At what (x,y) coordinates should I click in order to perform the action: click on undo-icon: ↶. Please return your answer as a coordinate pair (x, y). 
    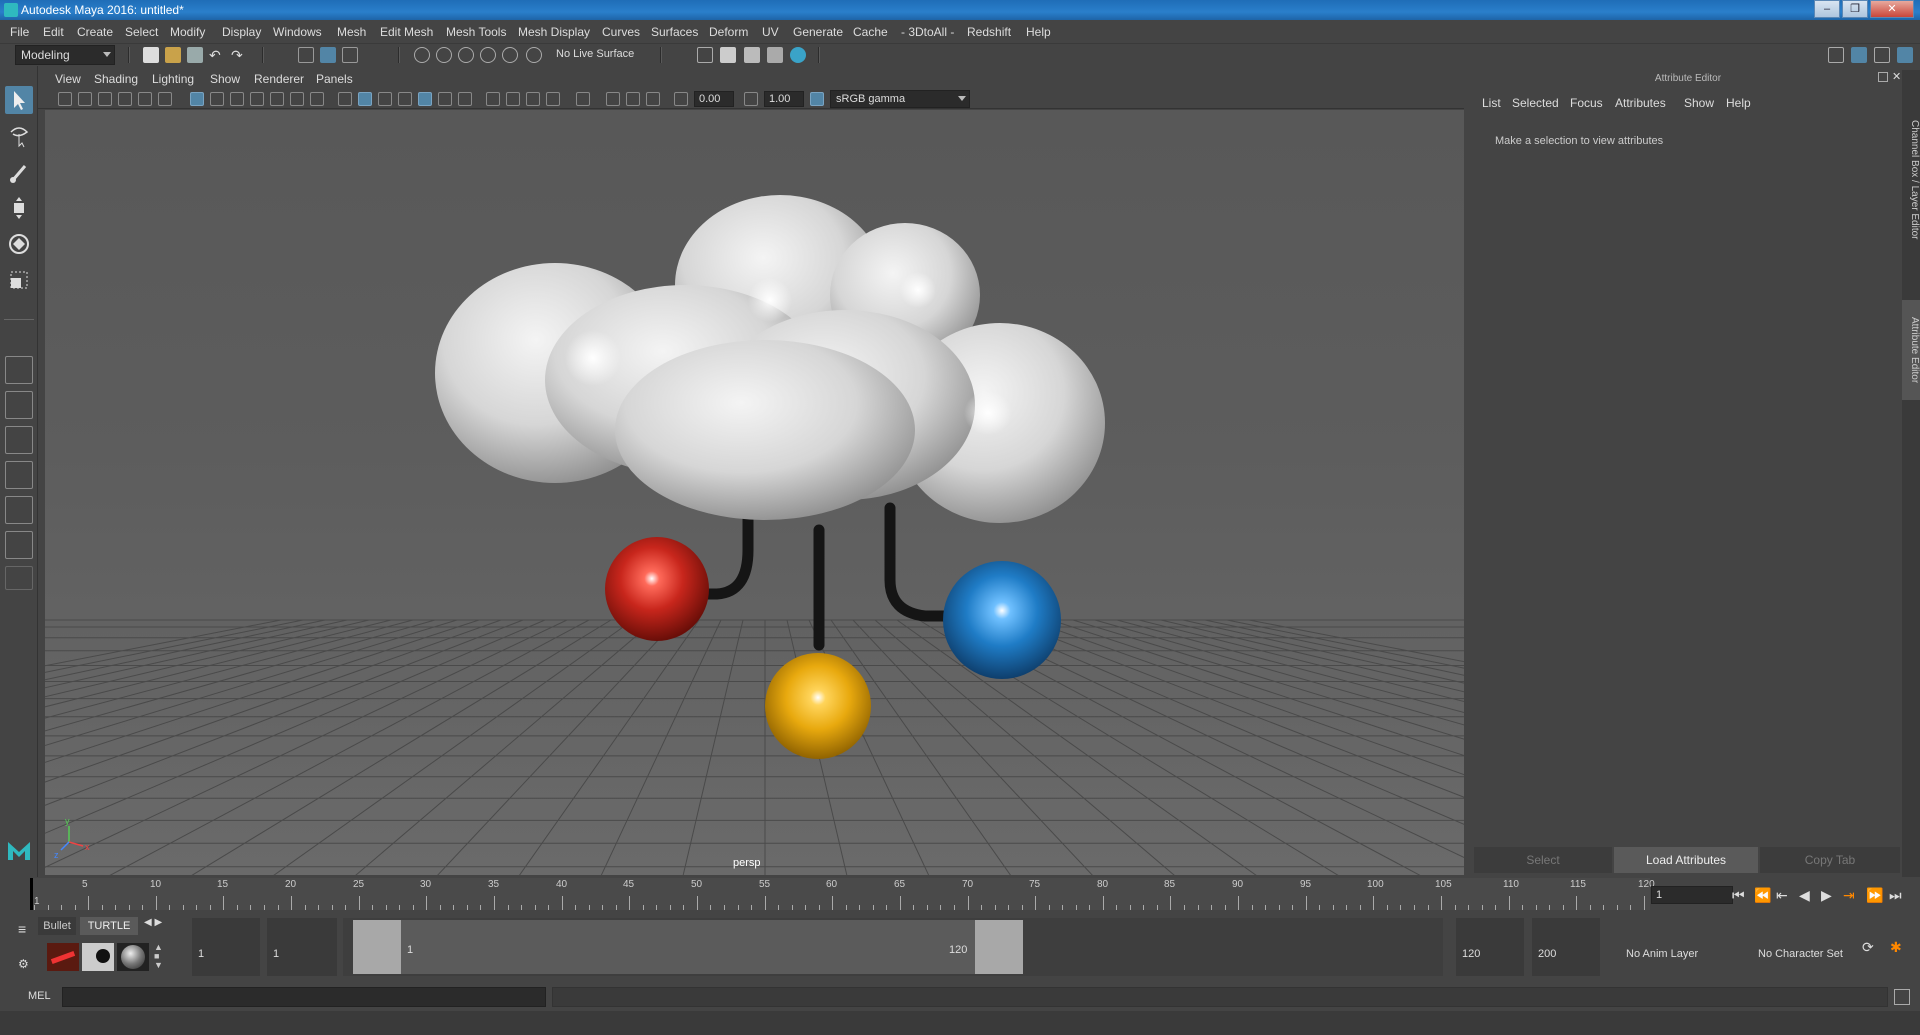
    Looking at the image, I should click on (217, 55).